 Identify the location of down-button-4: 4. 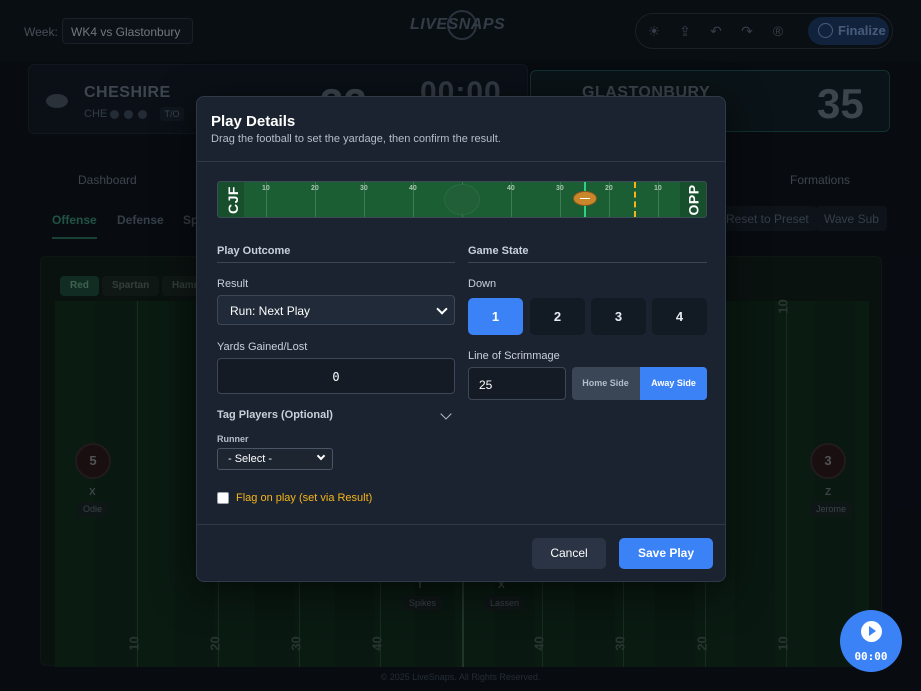
(679, 316).